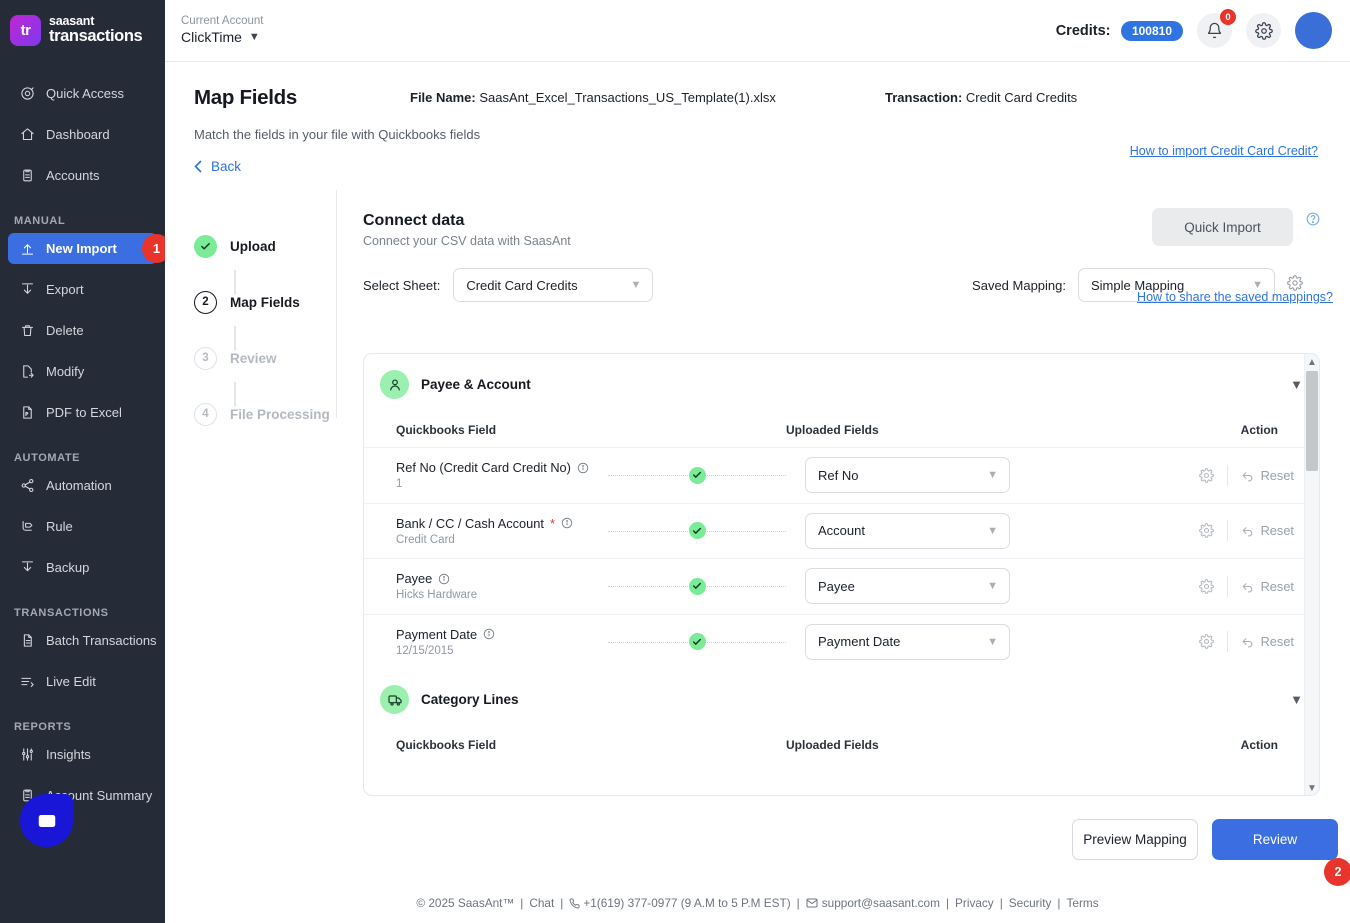  I want to click on uploaded-field-cell: Ref No ▼, so click(907, 475).